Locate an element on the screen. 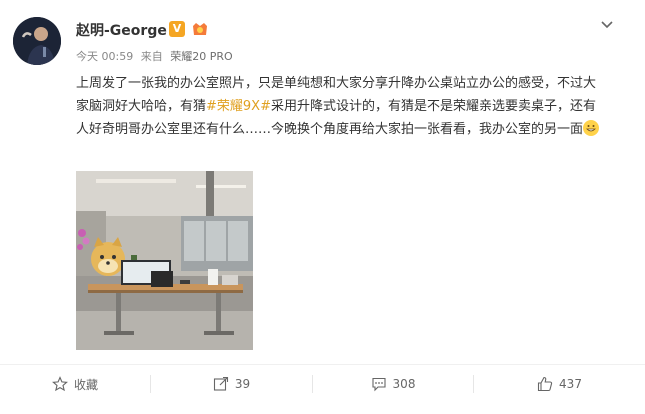 The image size is (645, 414). comment-button: 308 is located at coordinates (393, 384).